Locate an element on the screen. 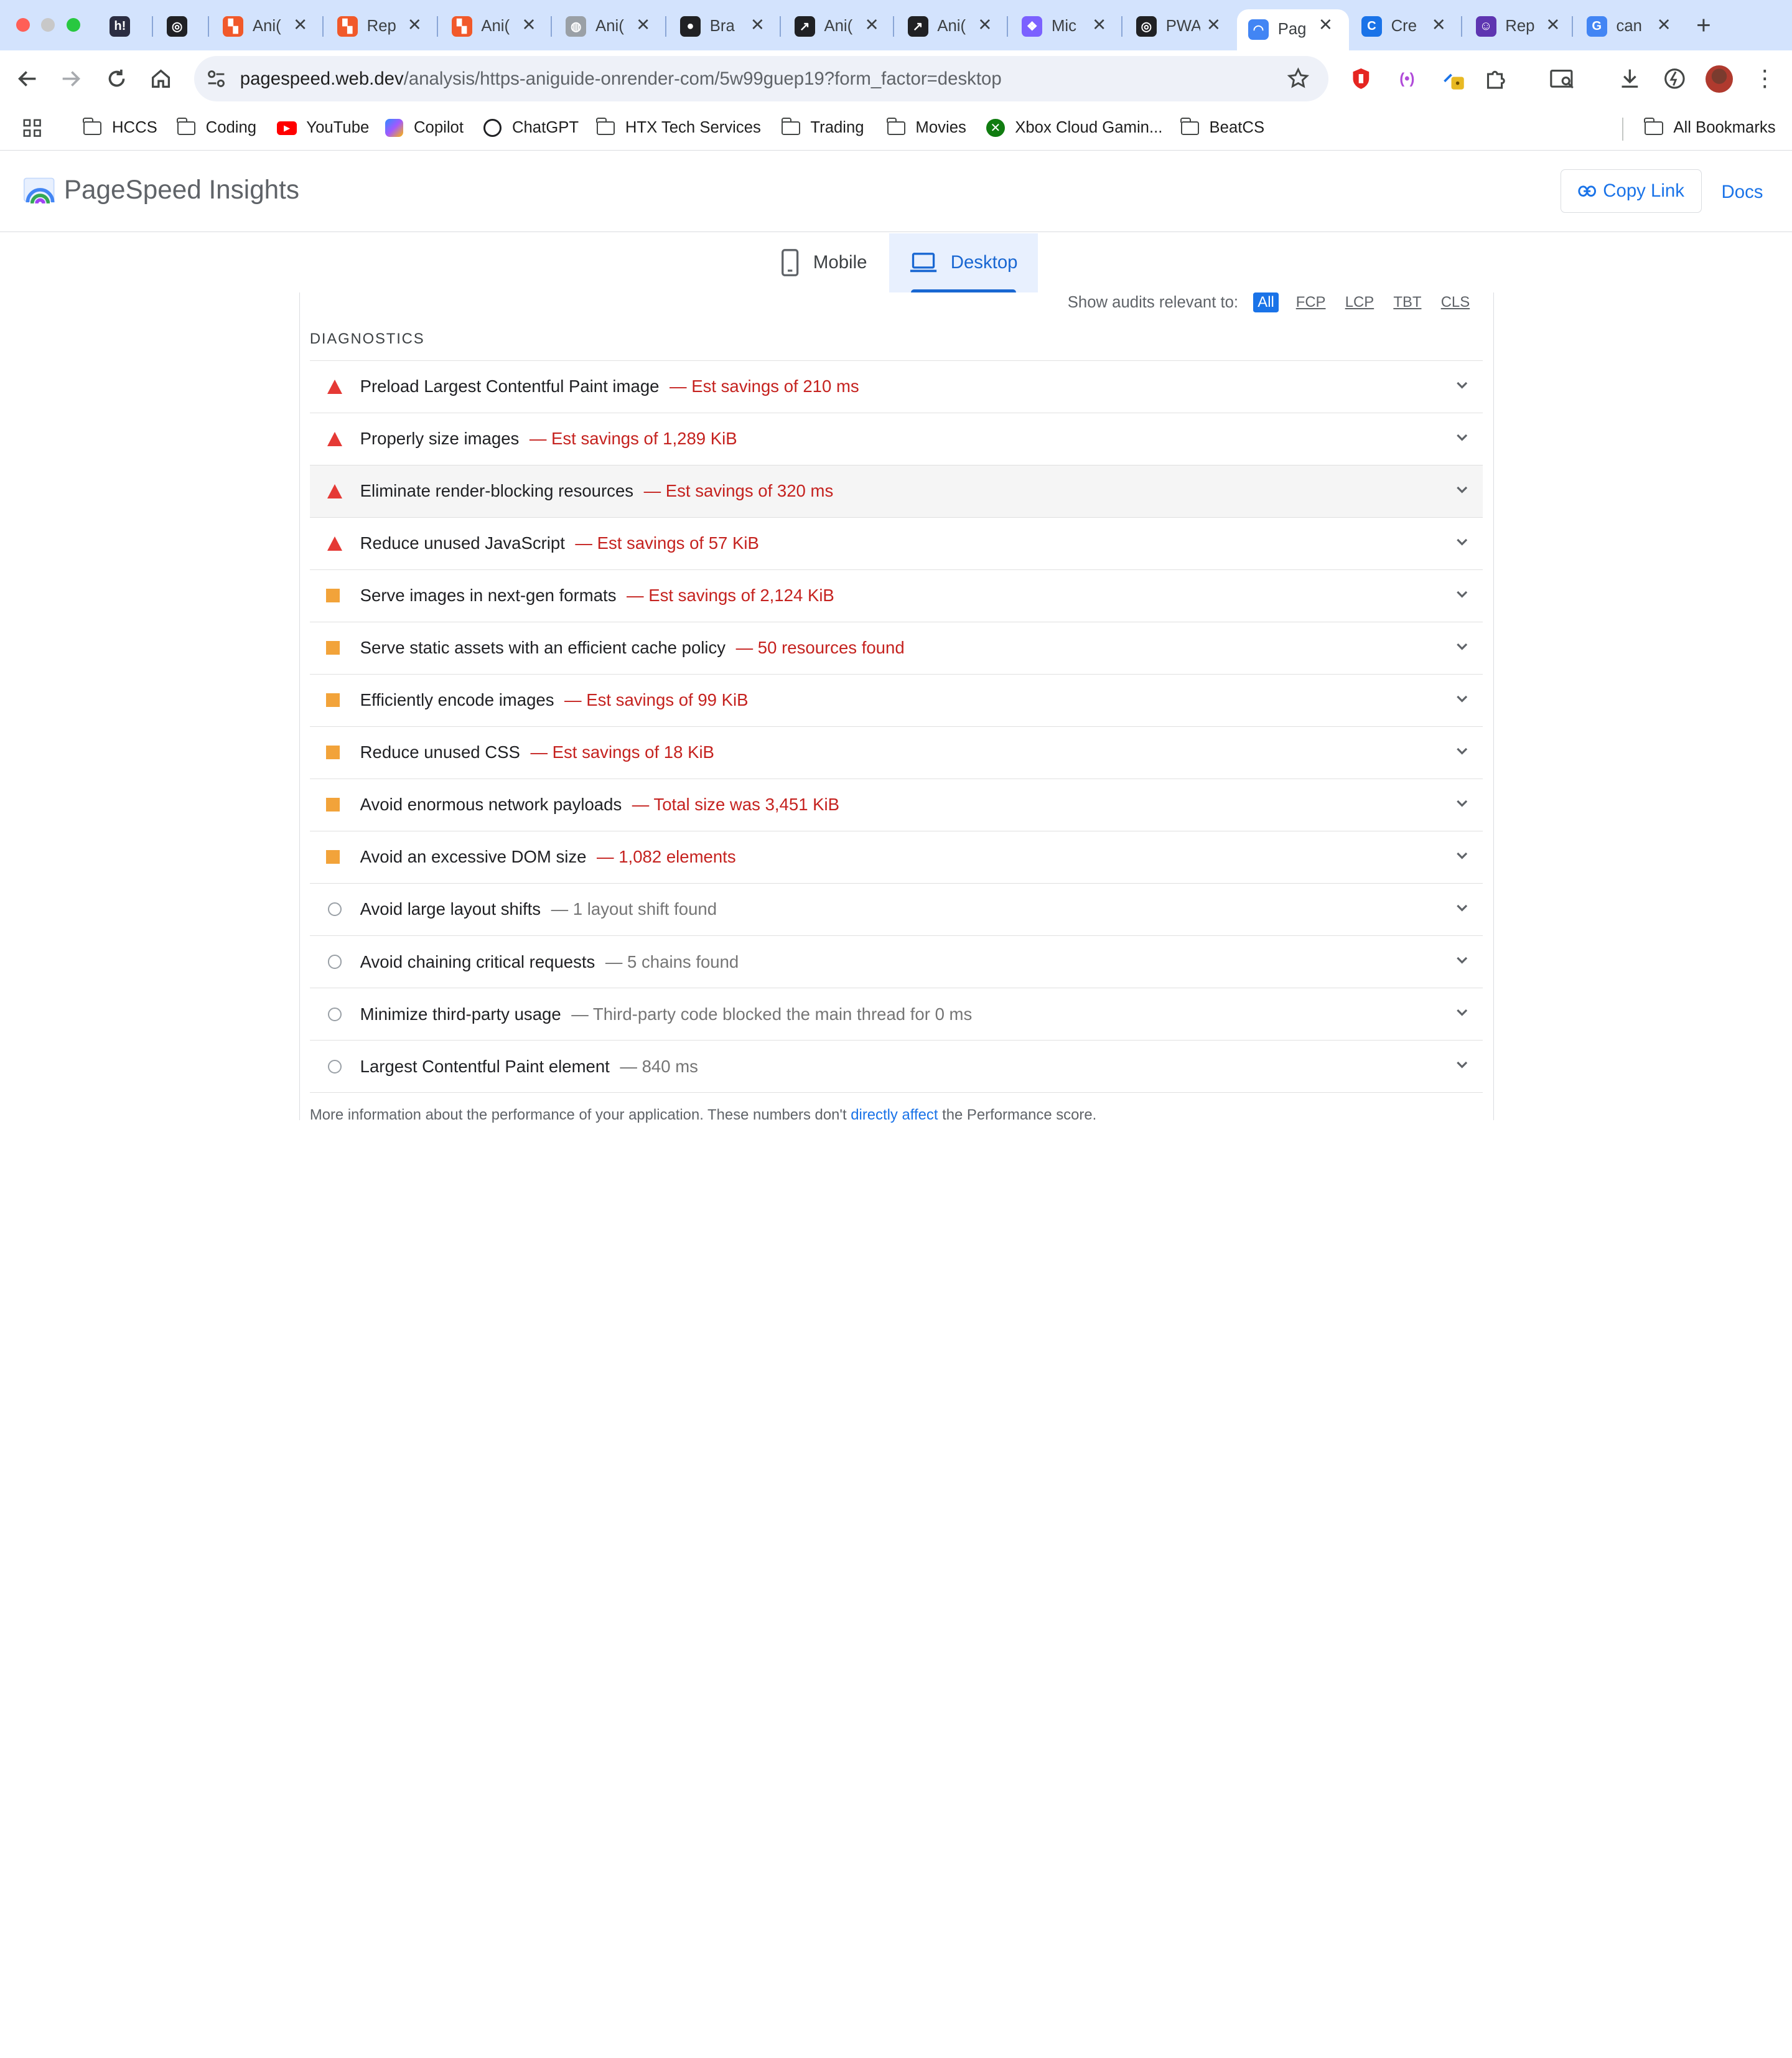 The image size is (1792, 2058). tab-desktop: Desktop is located at coordinates (963, 263).